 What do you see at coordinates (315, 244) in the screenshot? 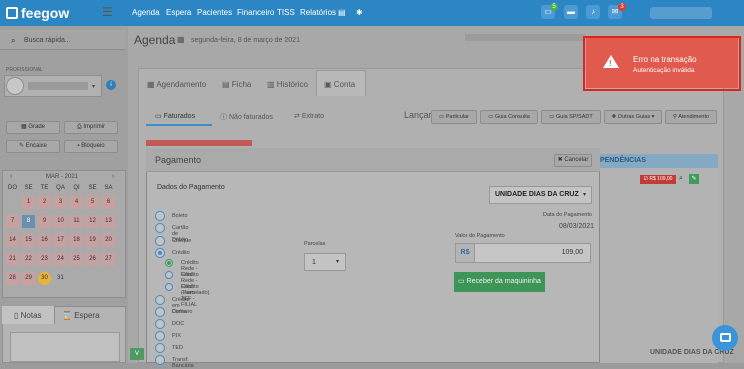
I see `installments-label: Parcelas` at bounding box center [315, 244].